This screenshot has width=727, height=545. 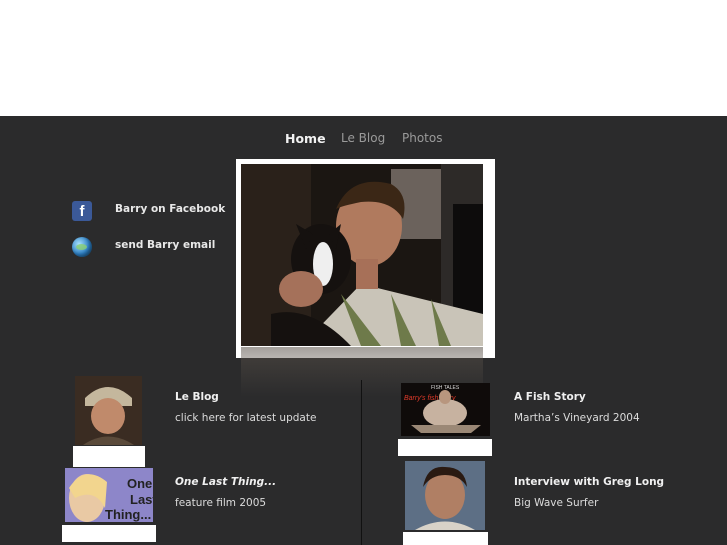 I want to click on blog-thumb-caption, so click(x=109, y=456).